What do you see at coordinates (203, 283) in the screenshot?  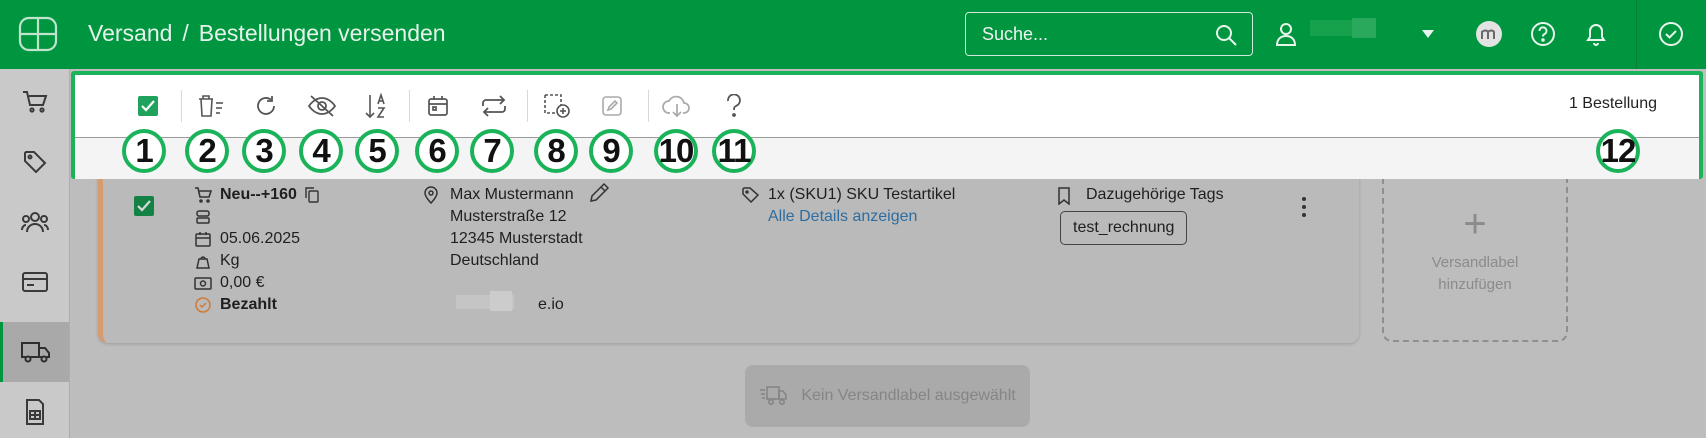 I see `money-icon` at bounding box center [203, 283].